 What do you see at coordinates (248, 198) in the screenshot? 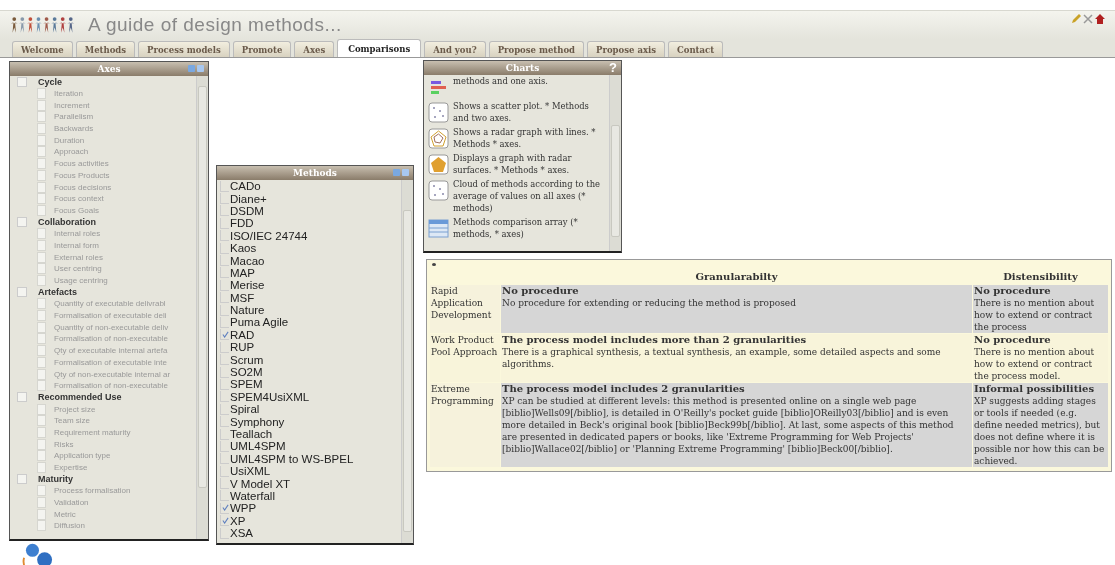
I see `method-label: Diane+` at bounding box center [248, 198].